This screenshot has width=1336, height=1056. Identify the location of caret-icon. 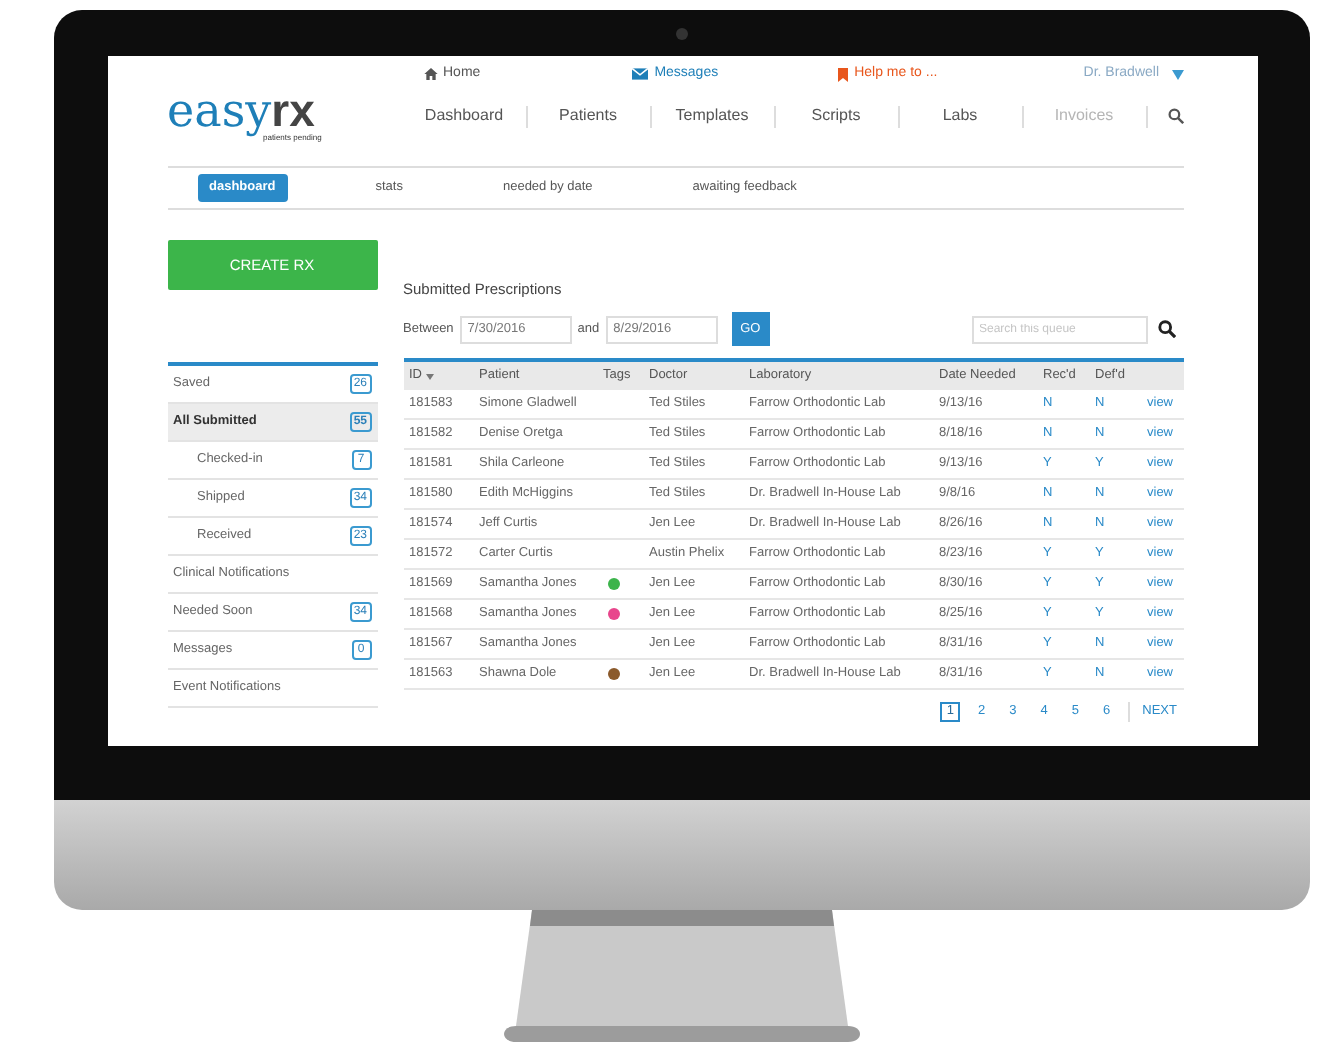
(1177, 74).